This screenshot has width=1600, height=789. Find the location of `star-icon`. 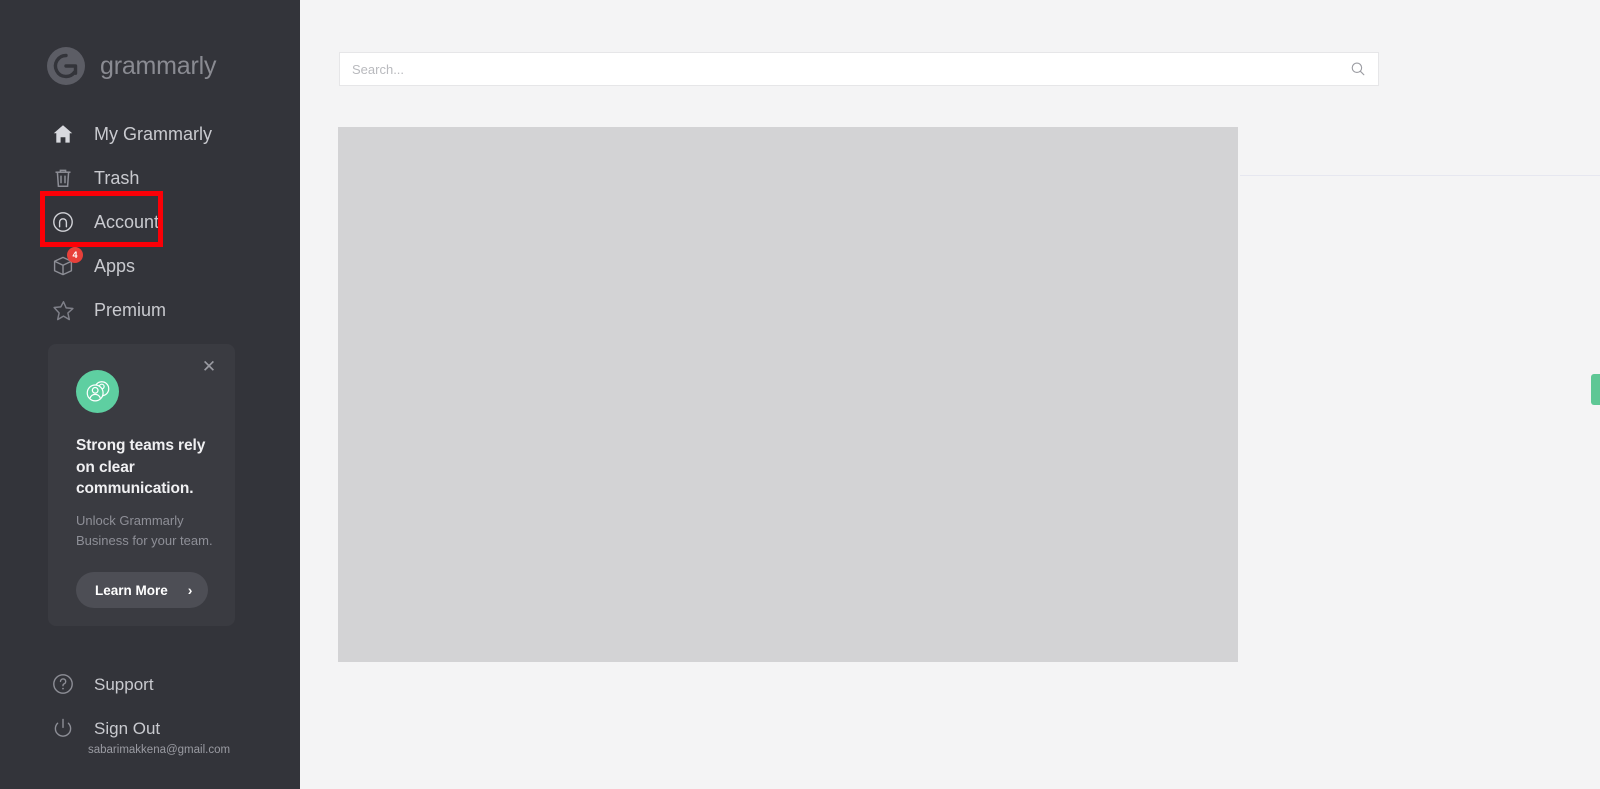

star-icon is located at coordinates (63, 310).